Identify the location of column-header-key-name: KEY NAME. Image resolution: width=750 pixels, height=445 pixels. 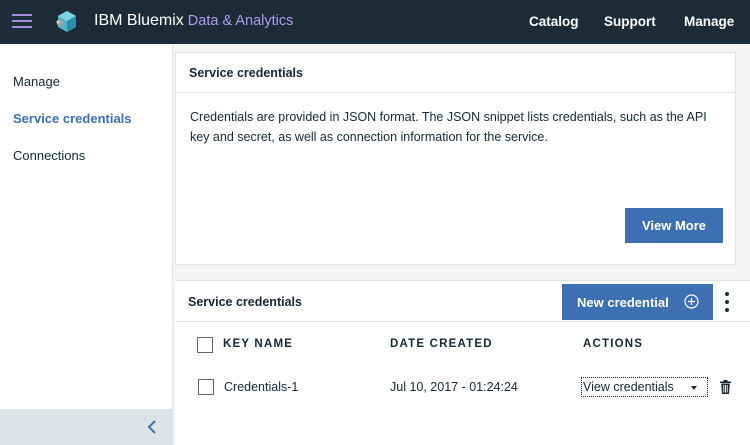
(258, 344).